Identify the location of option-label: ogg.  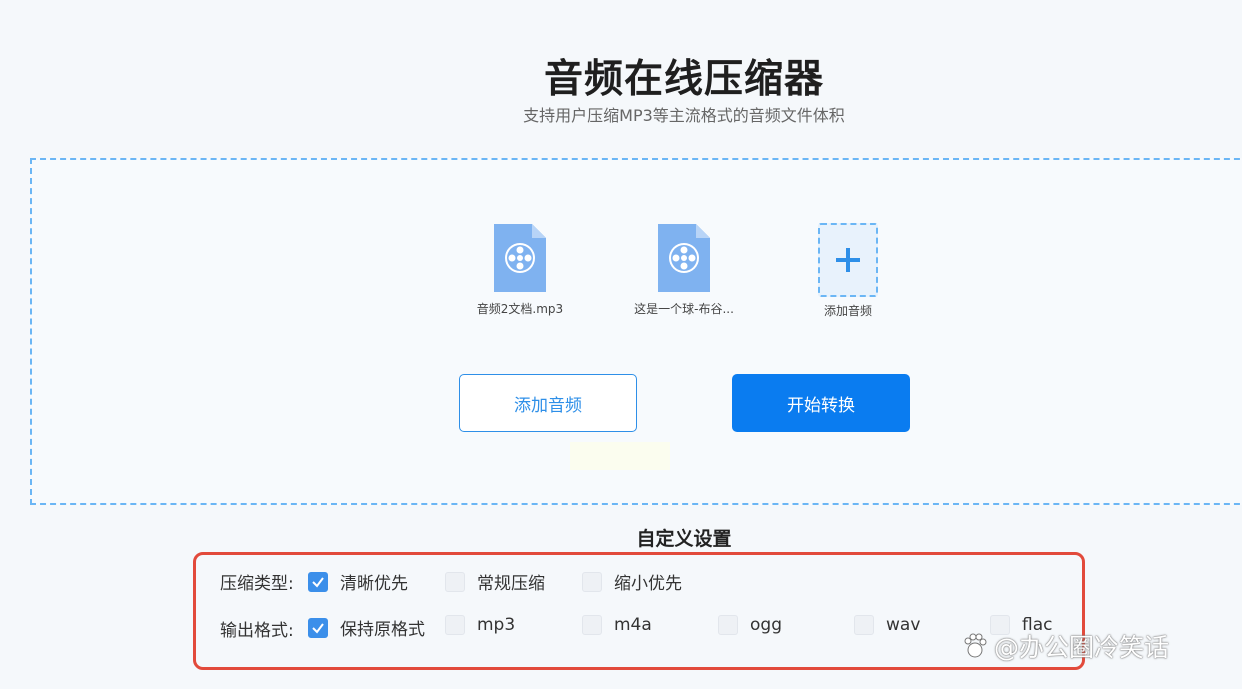
(766, 625).